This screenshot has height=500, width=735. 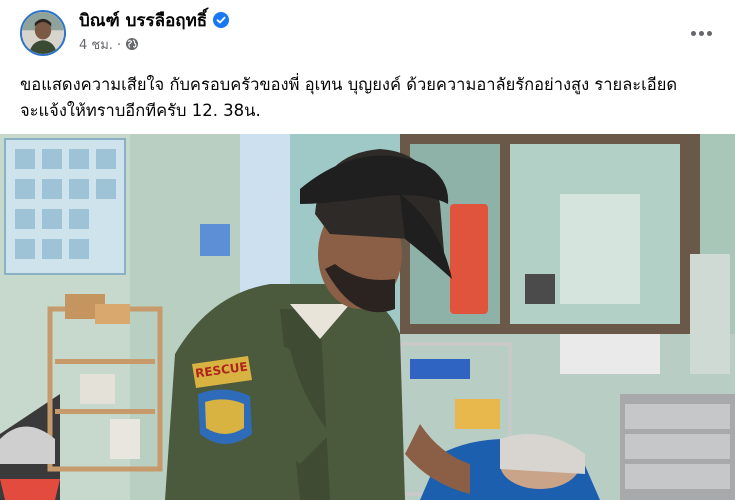 I want to click on post-time: 4 ชม., so click(x=96, y=45).